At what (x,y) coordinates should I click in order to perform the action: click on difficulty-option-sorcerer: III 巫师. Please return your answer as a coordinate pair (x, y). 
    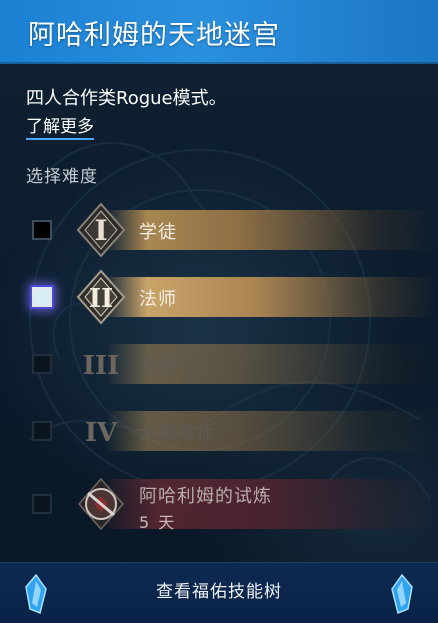
    Looking at the image, I should click on (219, 364).